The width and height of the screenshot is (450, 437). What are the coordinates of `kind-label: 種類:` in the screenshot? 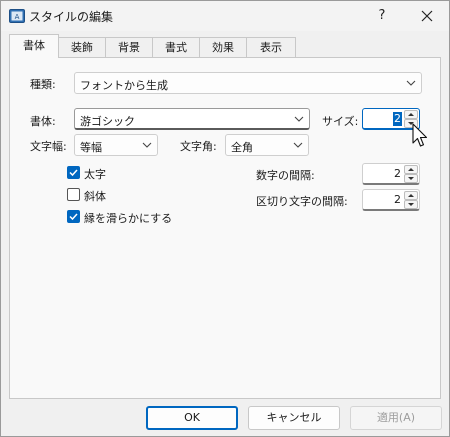 It's located at (43, 84).